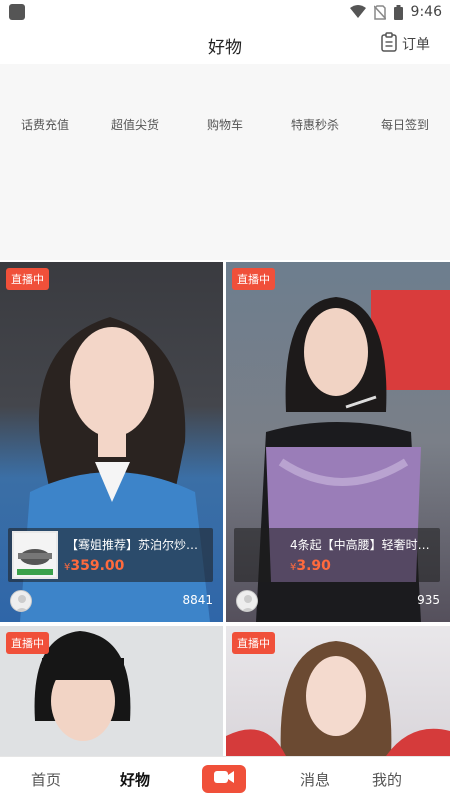 This screenshot has width=450, height=801. Describe the element at coordinates (110, 555) in the screenshot. I see `product-strip: 【骞姐推荐】苏泊尔炒锅... ¥359.00` at that location.